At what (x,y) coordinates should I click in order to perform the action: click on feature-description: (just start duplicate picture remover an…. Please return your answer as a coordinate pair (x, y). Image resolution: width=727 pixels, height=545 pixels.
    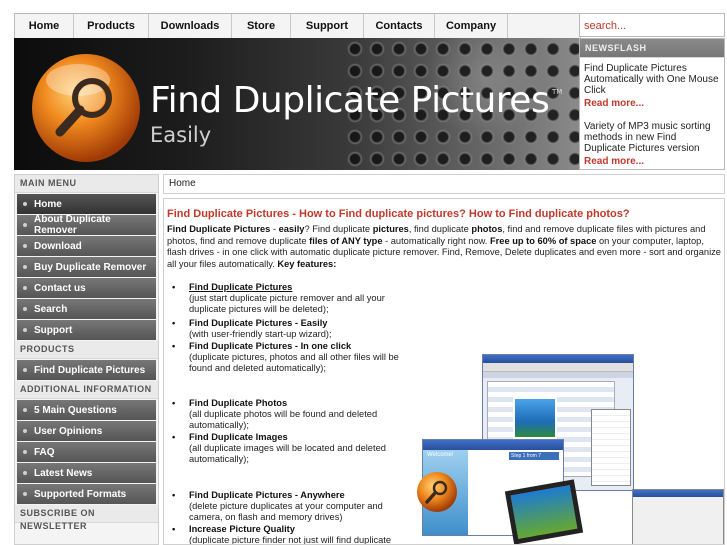
    Looking at the image, I should click on (287, 303).